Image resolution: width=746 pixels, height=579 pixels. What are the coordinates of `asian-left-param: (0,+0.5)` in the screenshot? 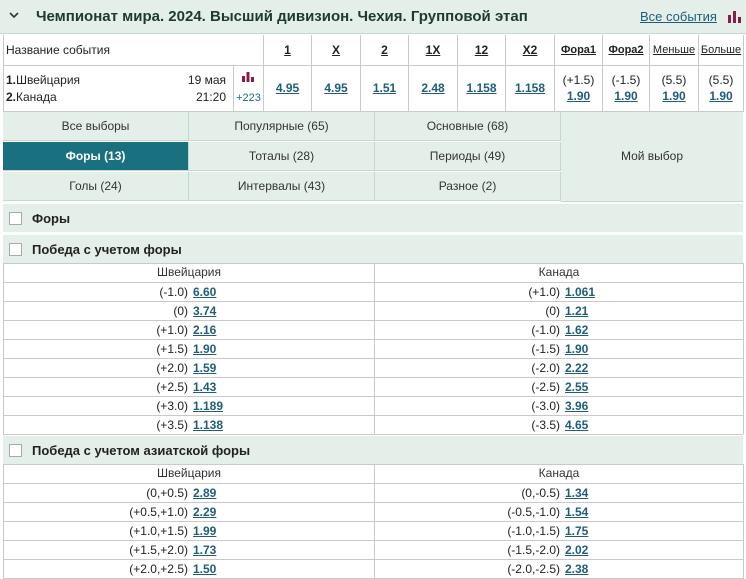 It's located at (167, 493).